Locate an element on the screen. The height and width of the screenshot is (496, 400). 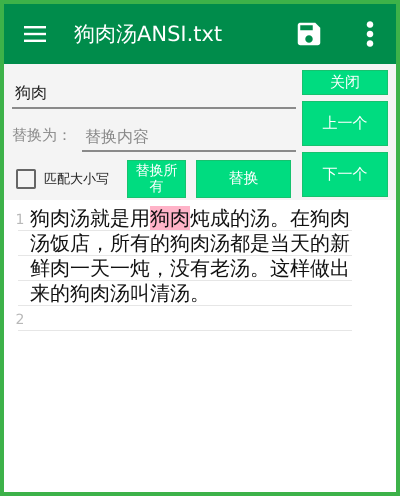
line-number: 1 is located at coordinates (20, 220).